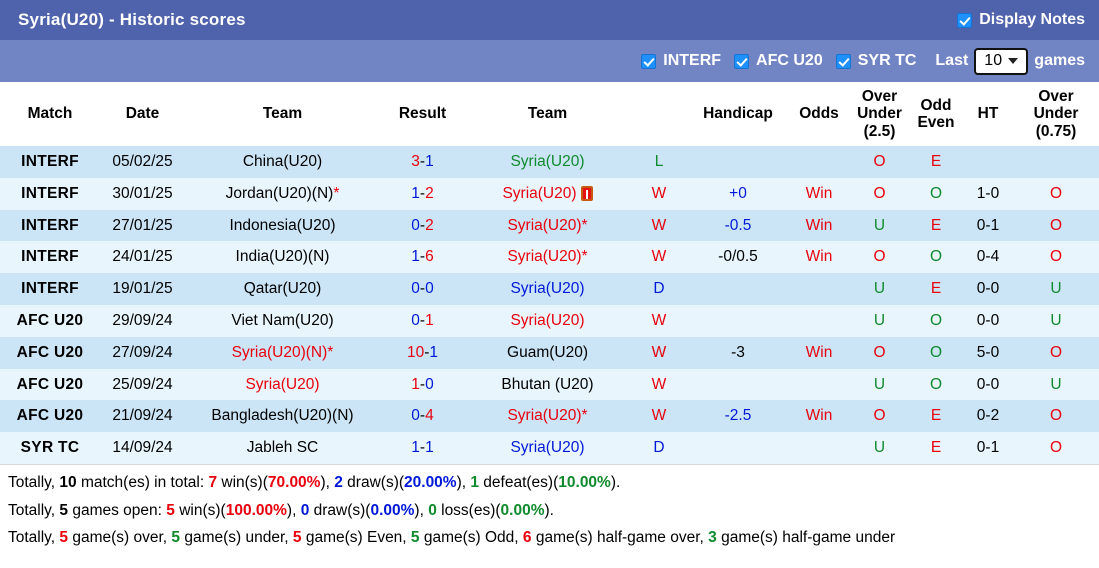  I want to click on col-handicap: Handicap, so click(738, 114).